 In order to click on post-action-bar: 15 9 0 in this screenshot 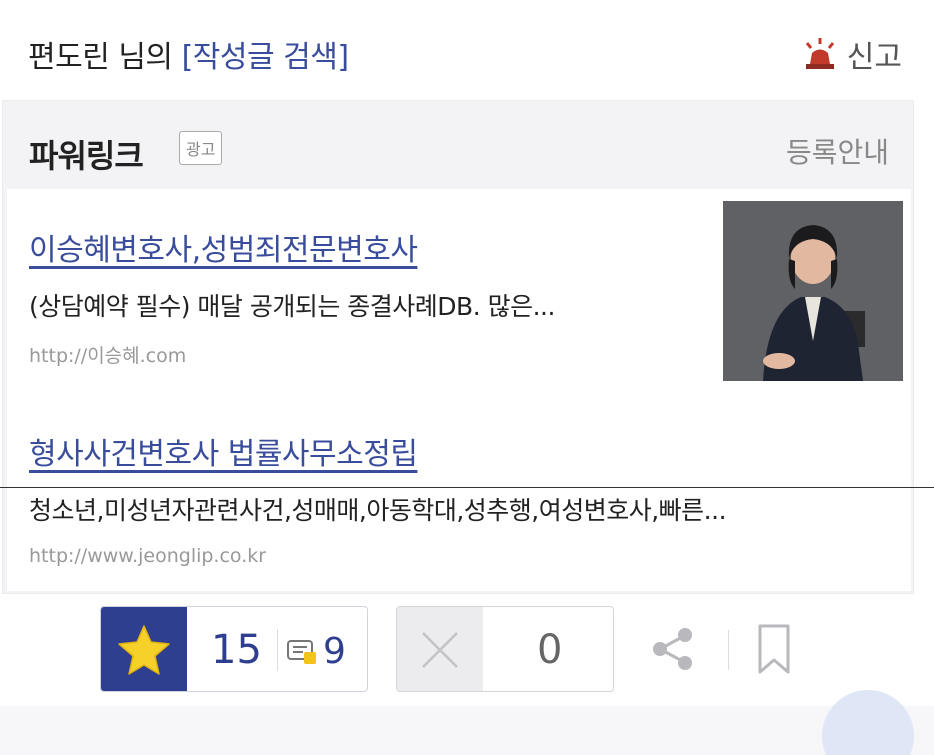, I will do `click(467, 651)`.